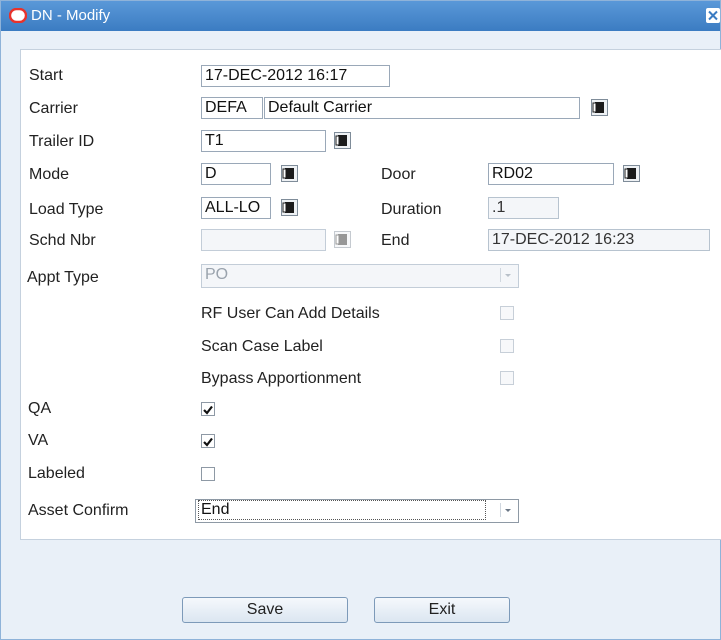 The image size is (721, 640). I want to click on qa-checkbox, so click(208, 409).